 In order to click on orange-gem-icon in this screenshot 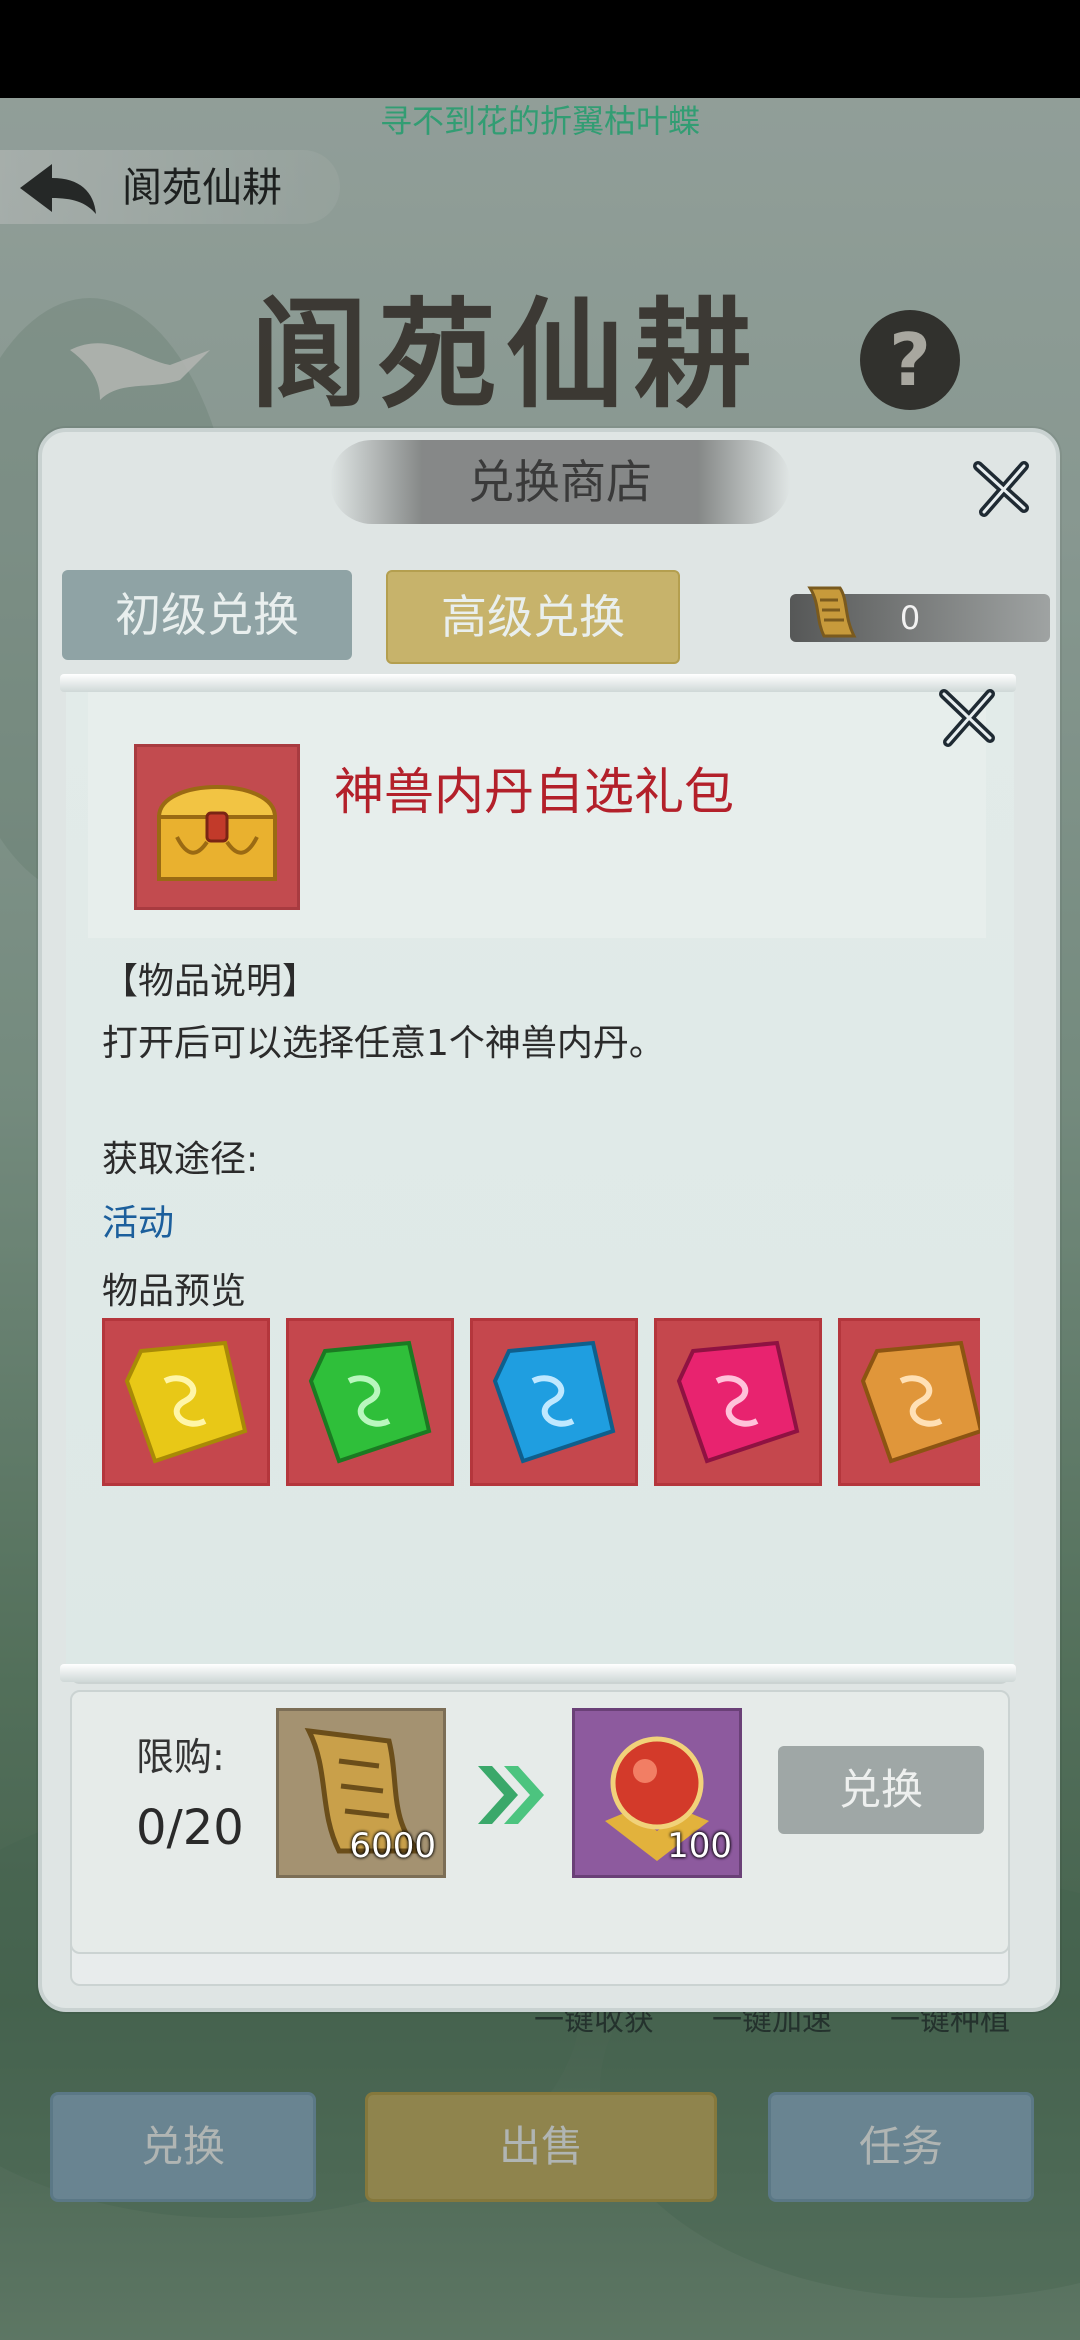, I will do `click(920, 1402)`.